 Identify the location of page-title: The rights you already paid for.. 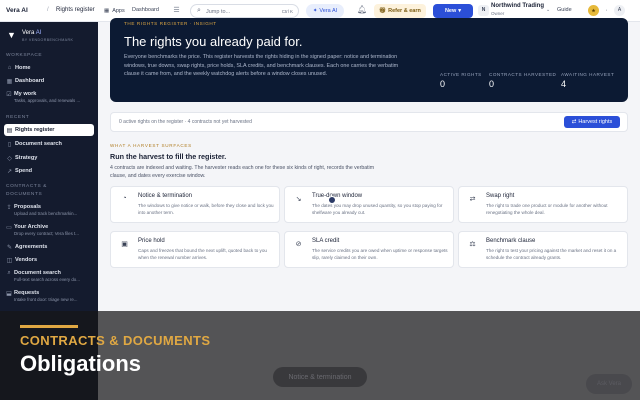
(213, 41).